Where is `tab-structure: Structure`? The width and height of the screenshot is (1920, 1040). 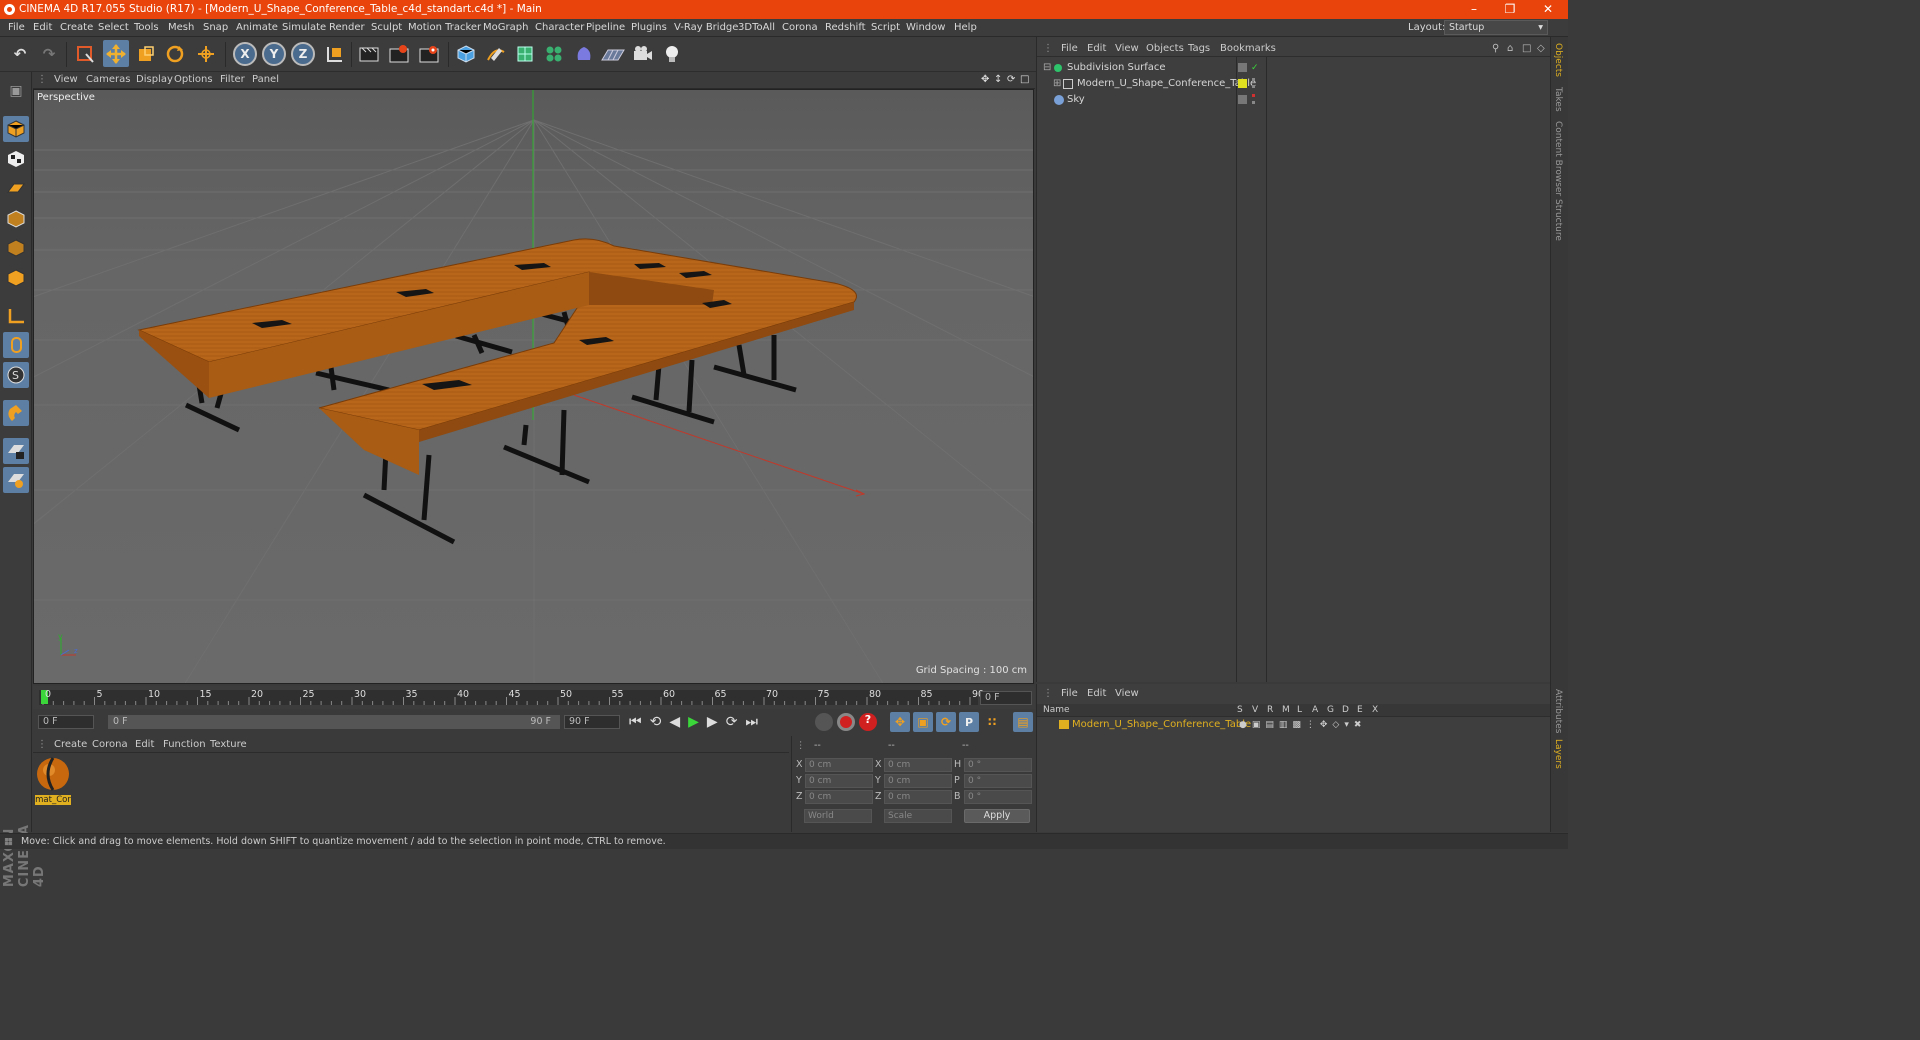
tab-structure: Structure is located at coordinates (1558, 220).